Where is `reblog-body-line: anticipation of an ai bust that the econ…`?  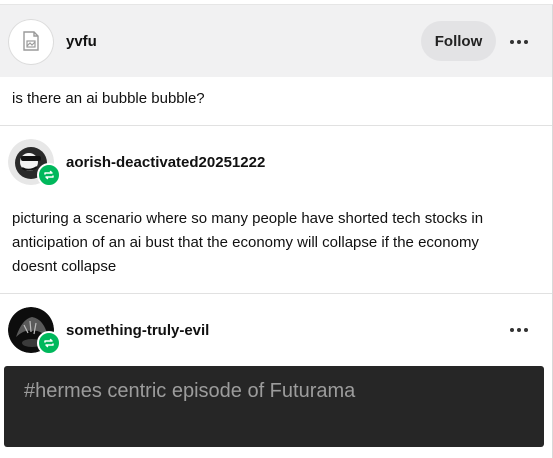 reblog-body-line: anticipation of an ai bust that the econ… is located at coordinates (245, 242).